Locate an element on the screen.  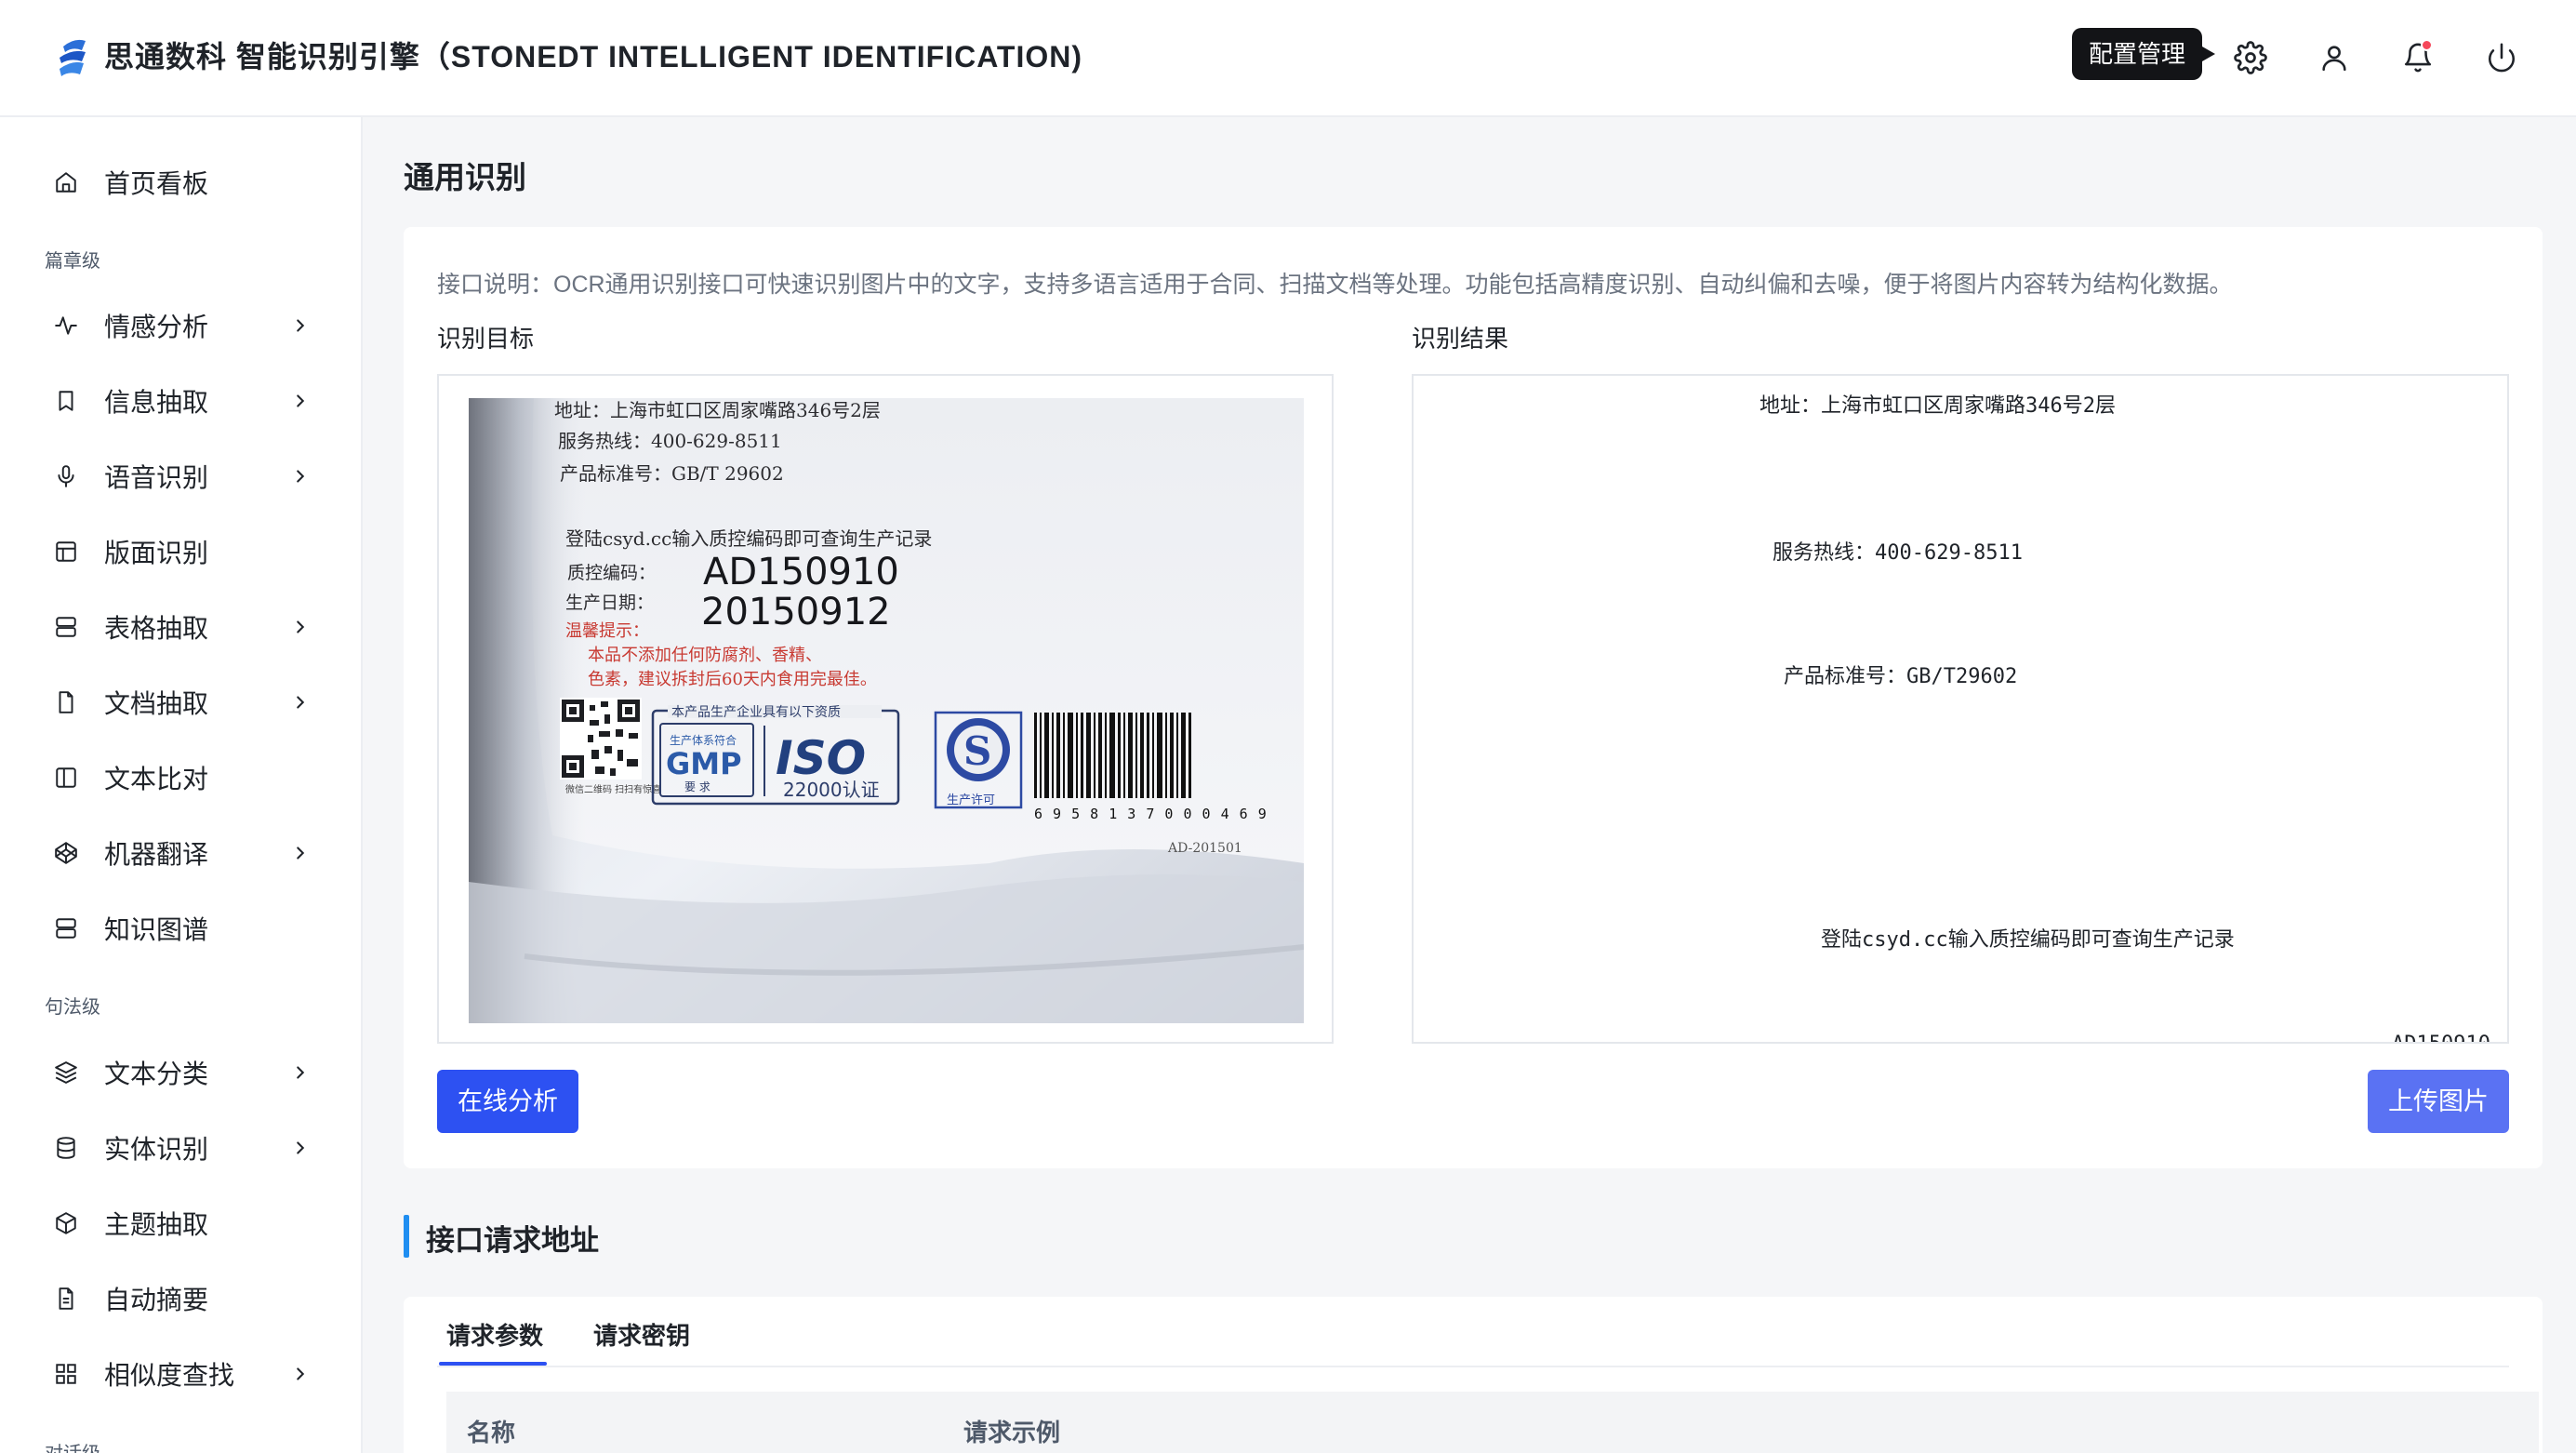
sidebar-item-speech: 语音识别 is located at coordinates (180, 476).